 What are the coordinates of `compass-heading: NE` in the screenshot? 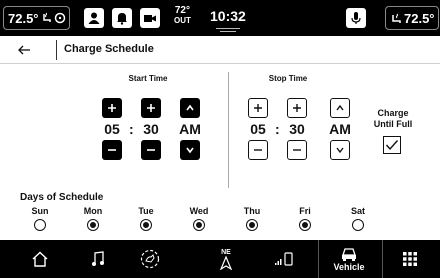 It's located at (226, 252).